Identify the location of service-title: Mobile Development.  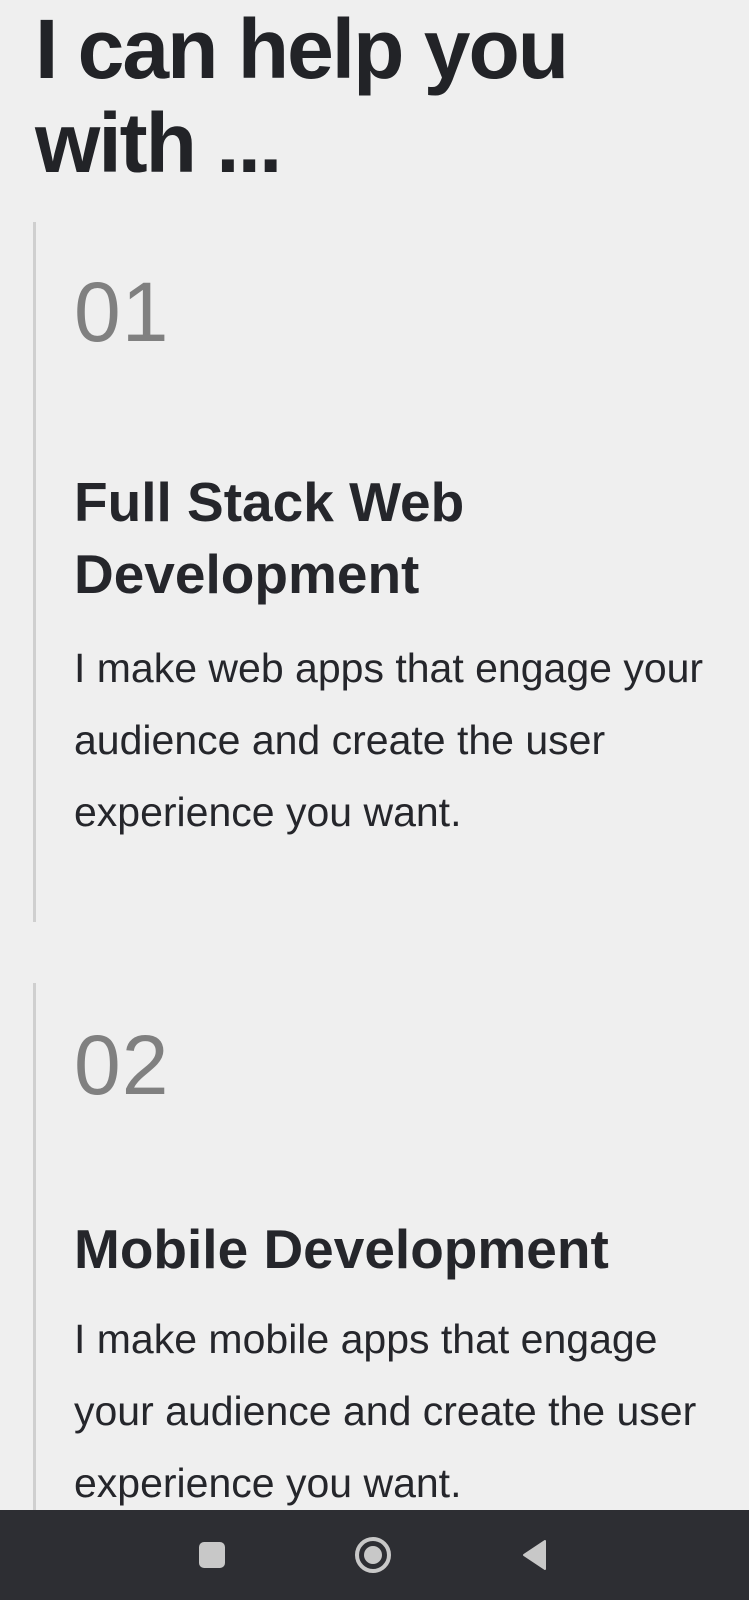
(341, 1249).